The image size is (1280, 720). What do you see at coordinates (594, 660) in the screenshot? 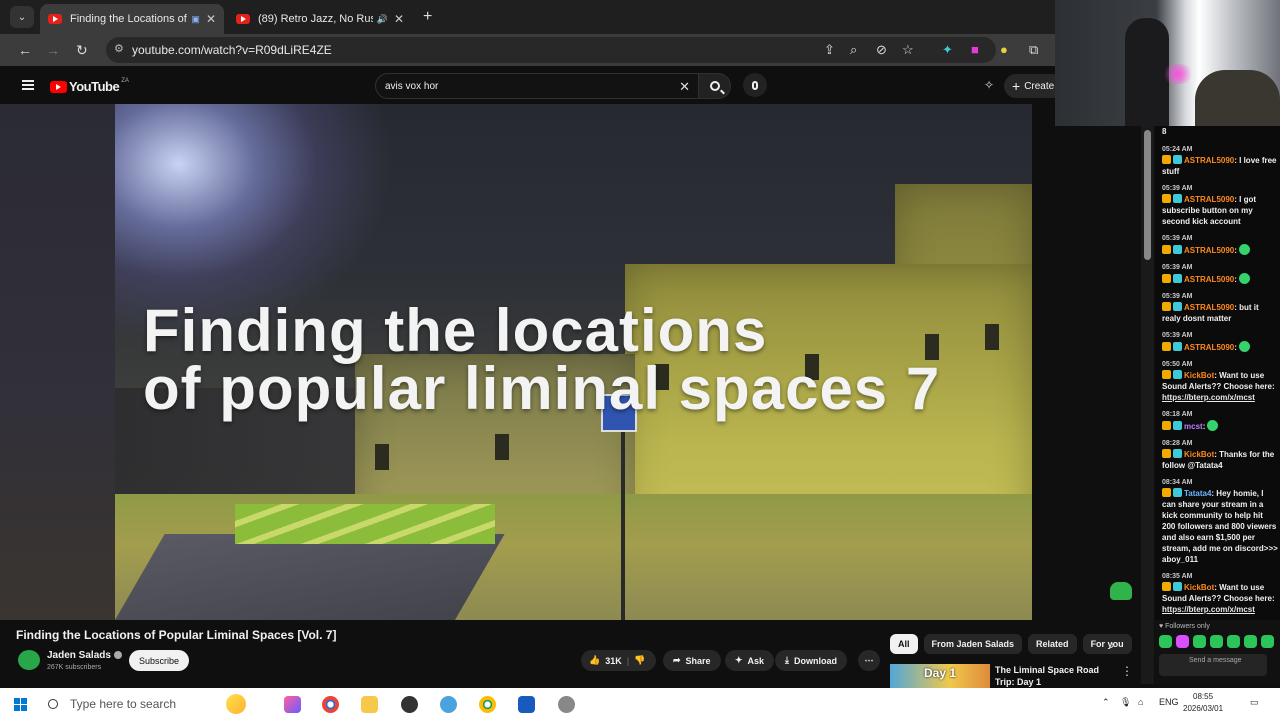
I see `like-icon: 👍` at bounding box center [594, 660].